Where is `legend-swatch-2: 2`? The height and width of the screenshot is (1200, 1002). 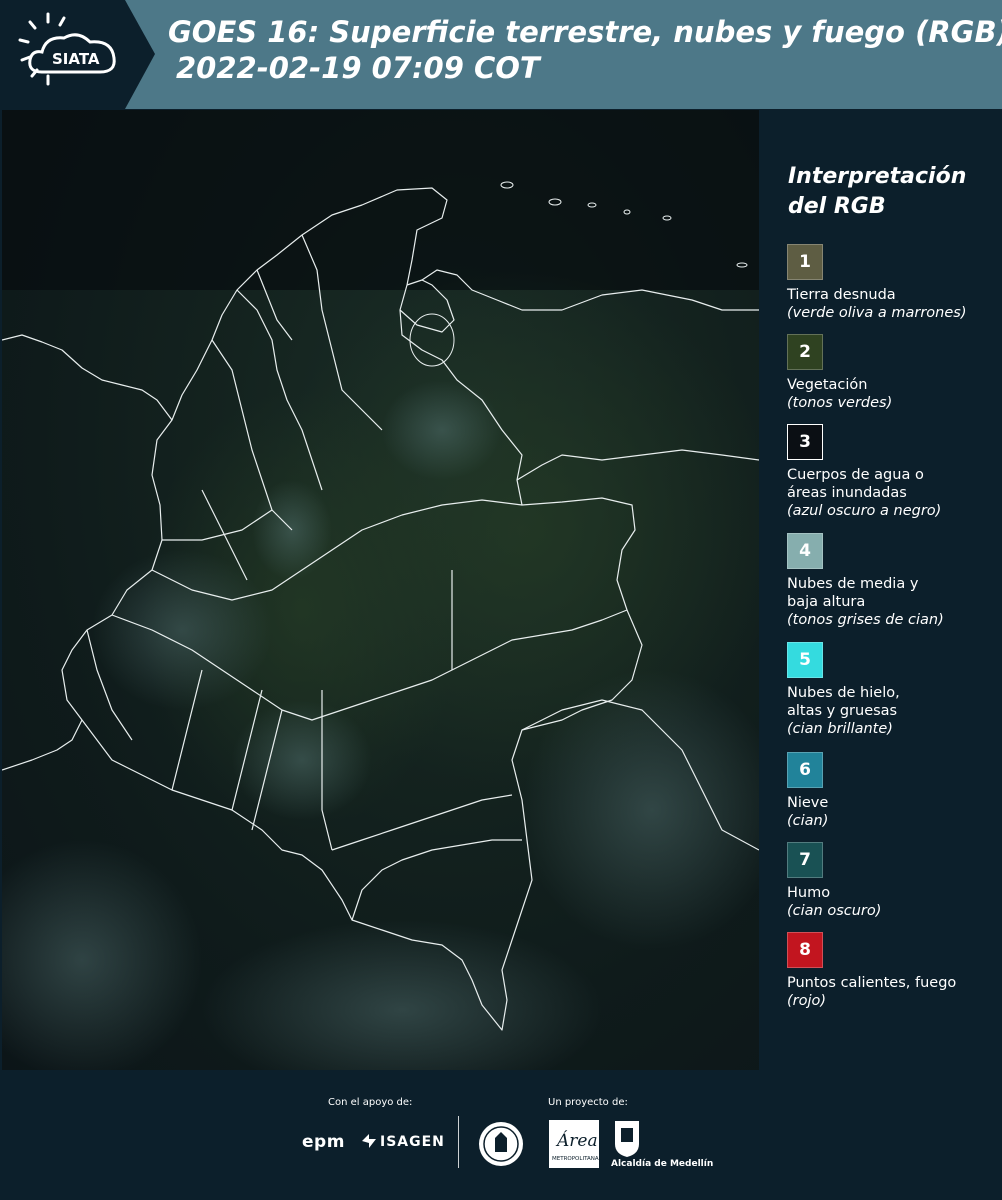
legend-swatch-2: 2 is located at coordinates (805, 352).